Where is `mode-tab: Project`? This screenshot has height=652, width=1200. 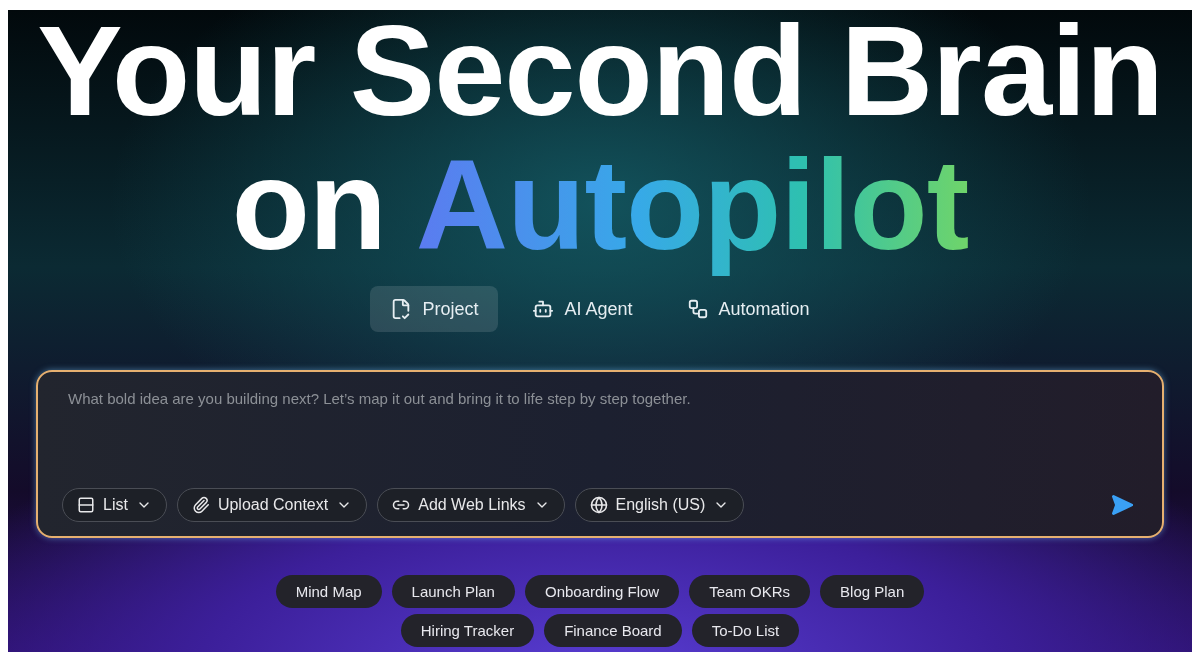 mode-tab: Project is located at coordinates (434, 309).